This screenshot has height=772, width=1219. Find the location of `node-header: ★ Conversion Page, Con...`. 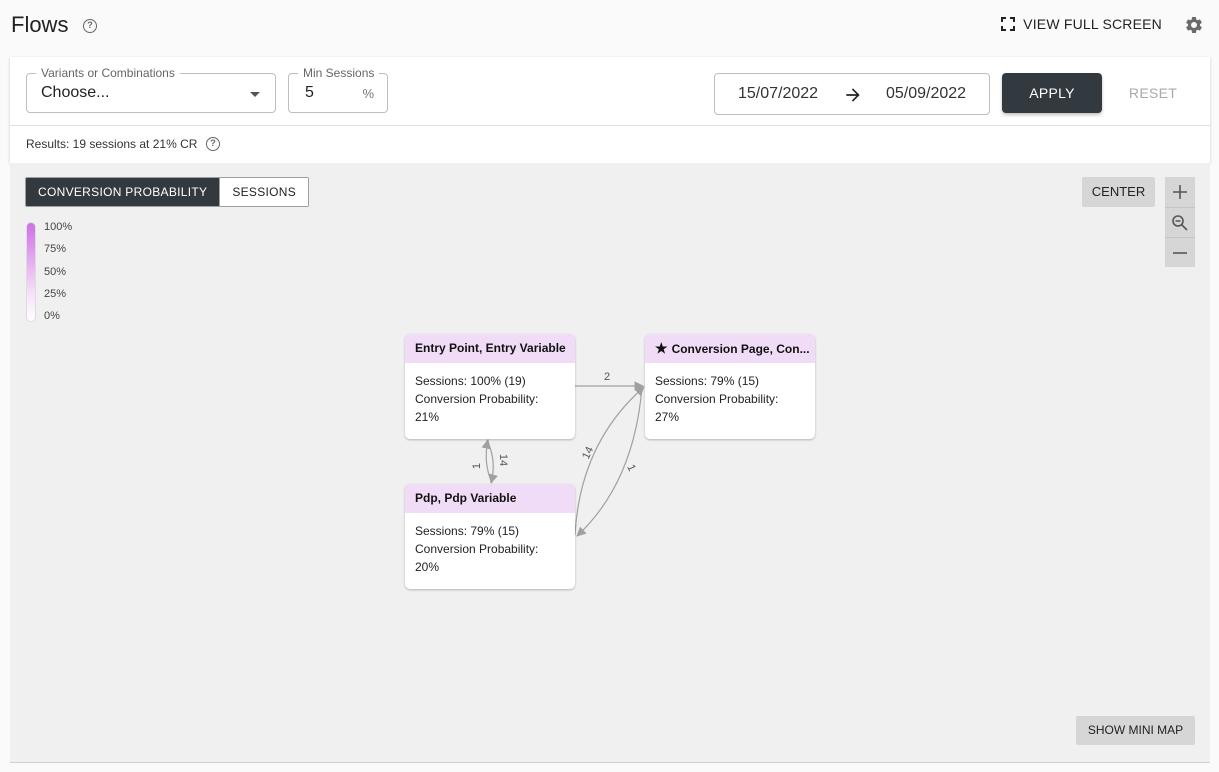

node-header: ★ Conversion Page, Con... is located at coordinates (730, 348).